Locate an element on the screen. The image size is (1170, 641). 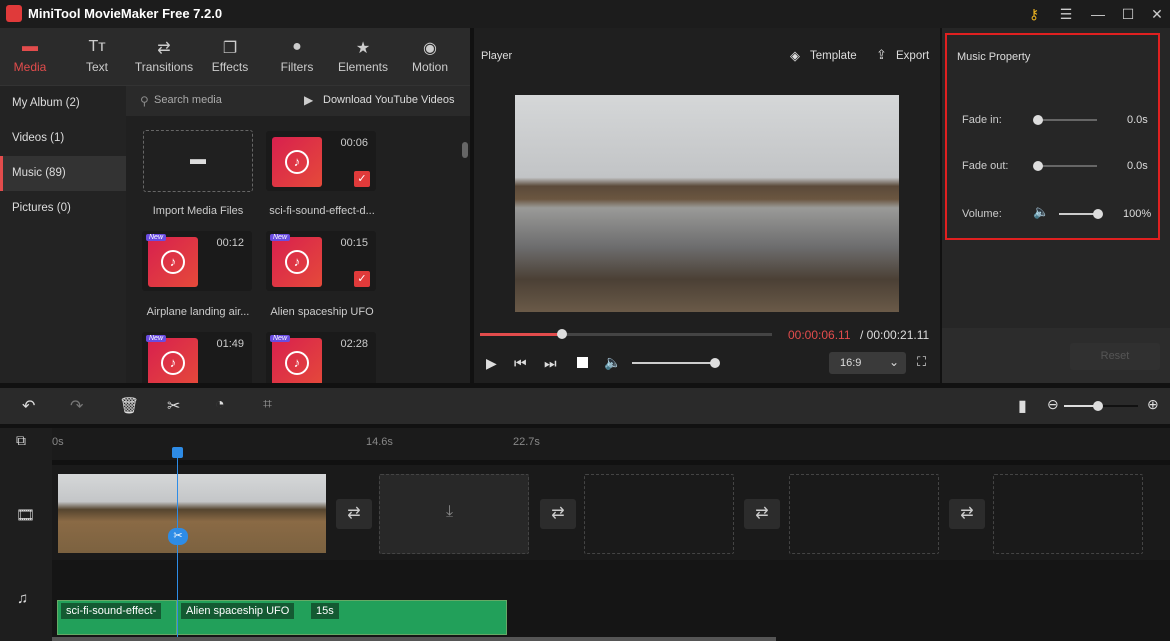
category-pictures: Pictures (0) is located at coordinates (63, 208).